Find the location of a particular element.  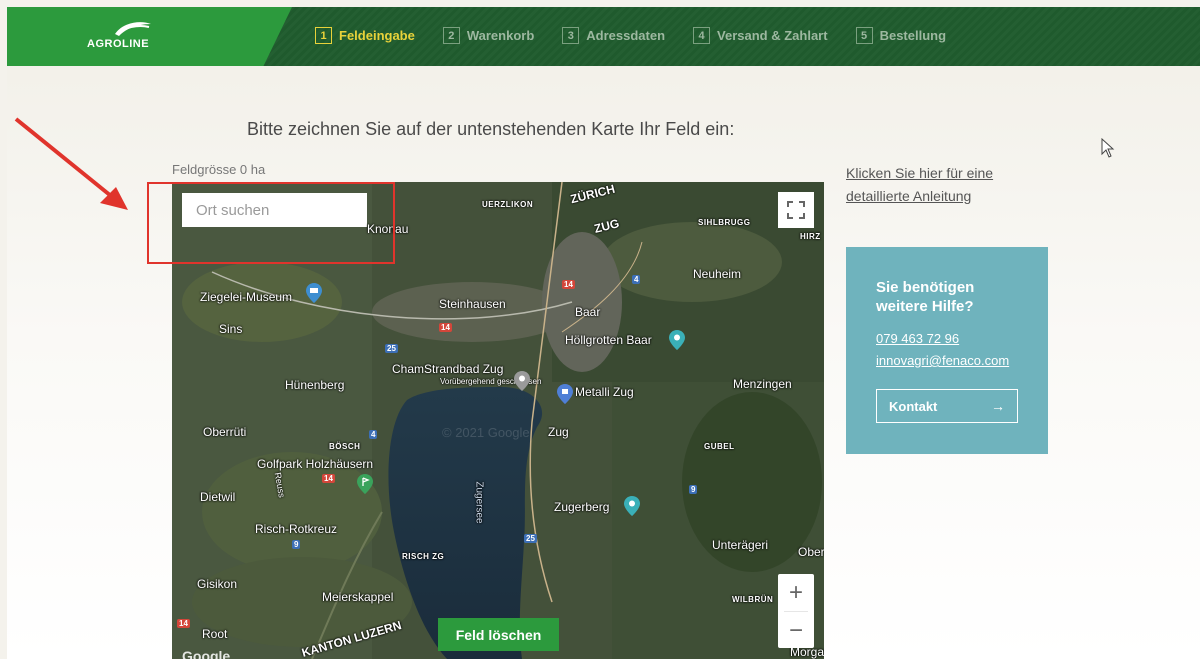

zoom-control: + − is located at coordinates (796, 611).